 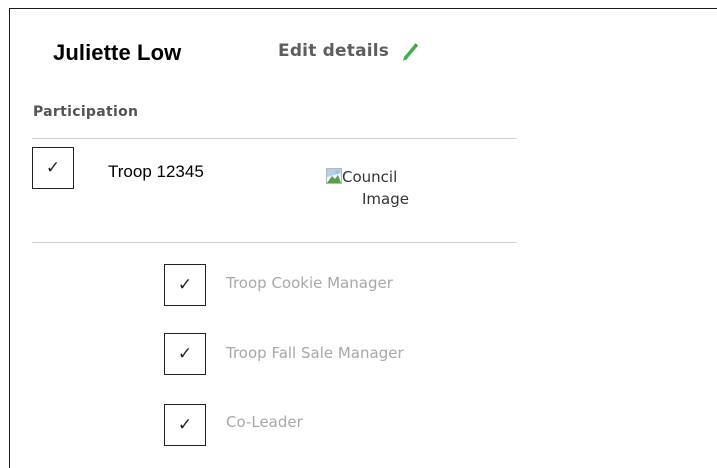 What do you see at coordinates (315, 353) in the screenshot?
I see `role-label-fall-sale-manager: Troop Fall Sale Manager` at bounding box center [315, 353].